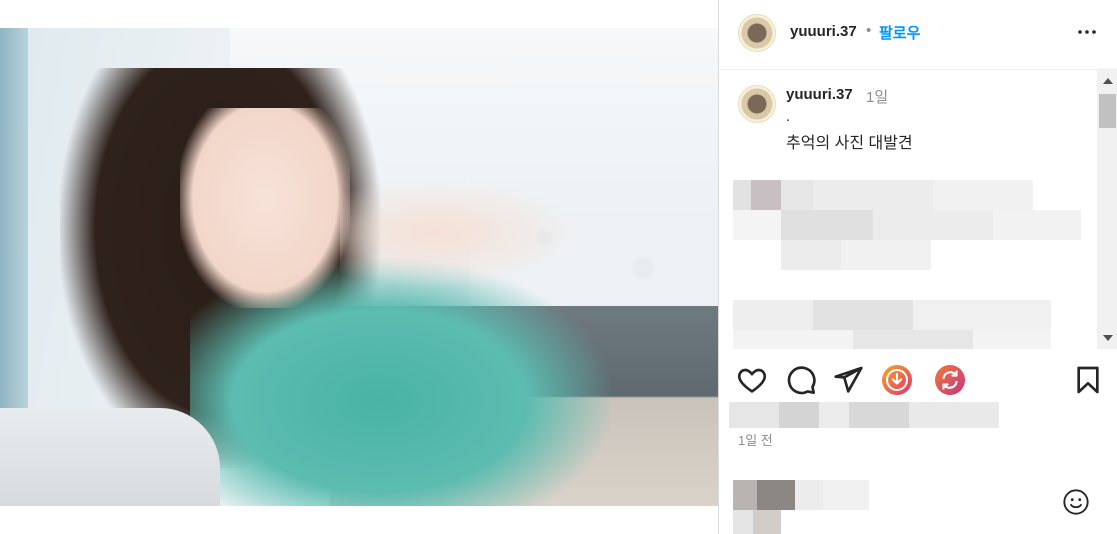 The width and height of the screenshot is (1117, 534). I want to click on post-time-ago: 1일 전, so click(755, 439).